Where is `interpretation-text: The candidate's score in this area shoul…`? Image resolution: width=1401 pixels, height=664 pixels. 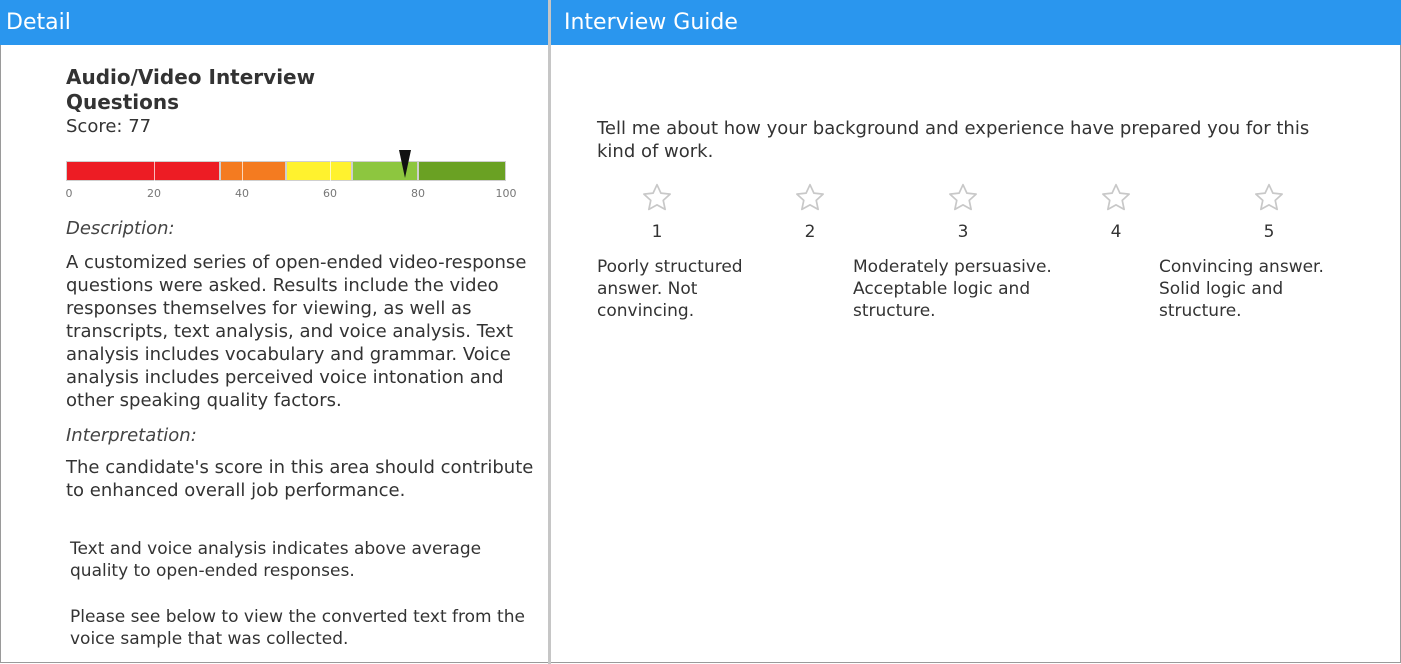
interpretation-text: The candidate's score in this area shoul… is located at coordinates (300, 479).